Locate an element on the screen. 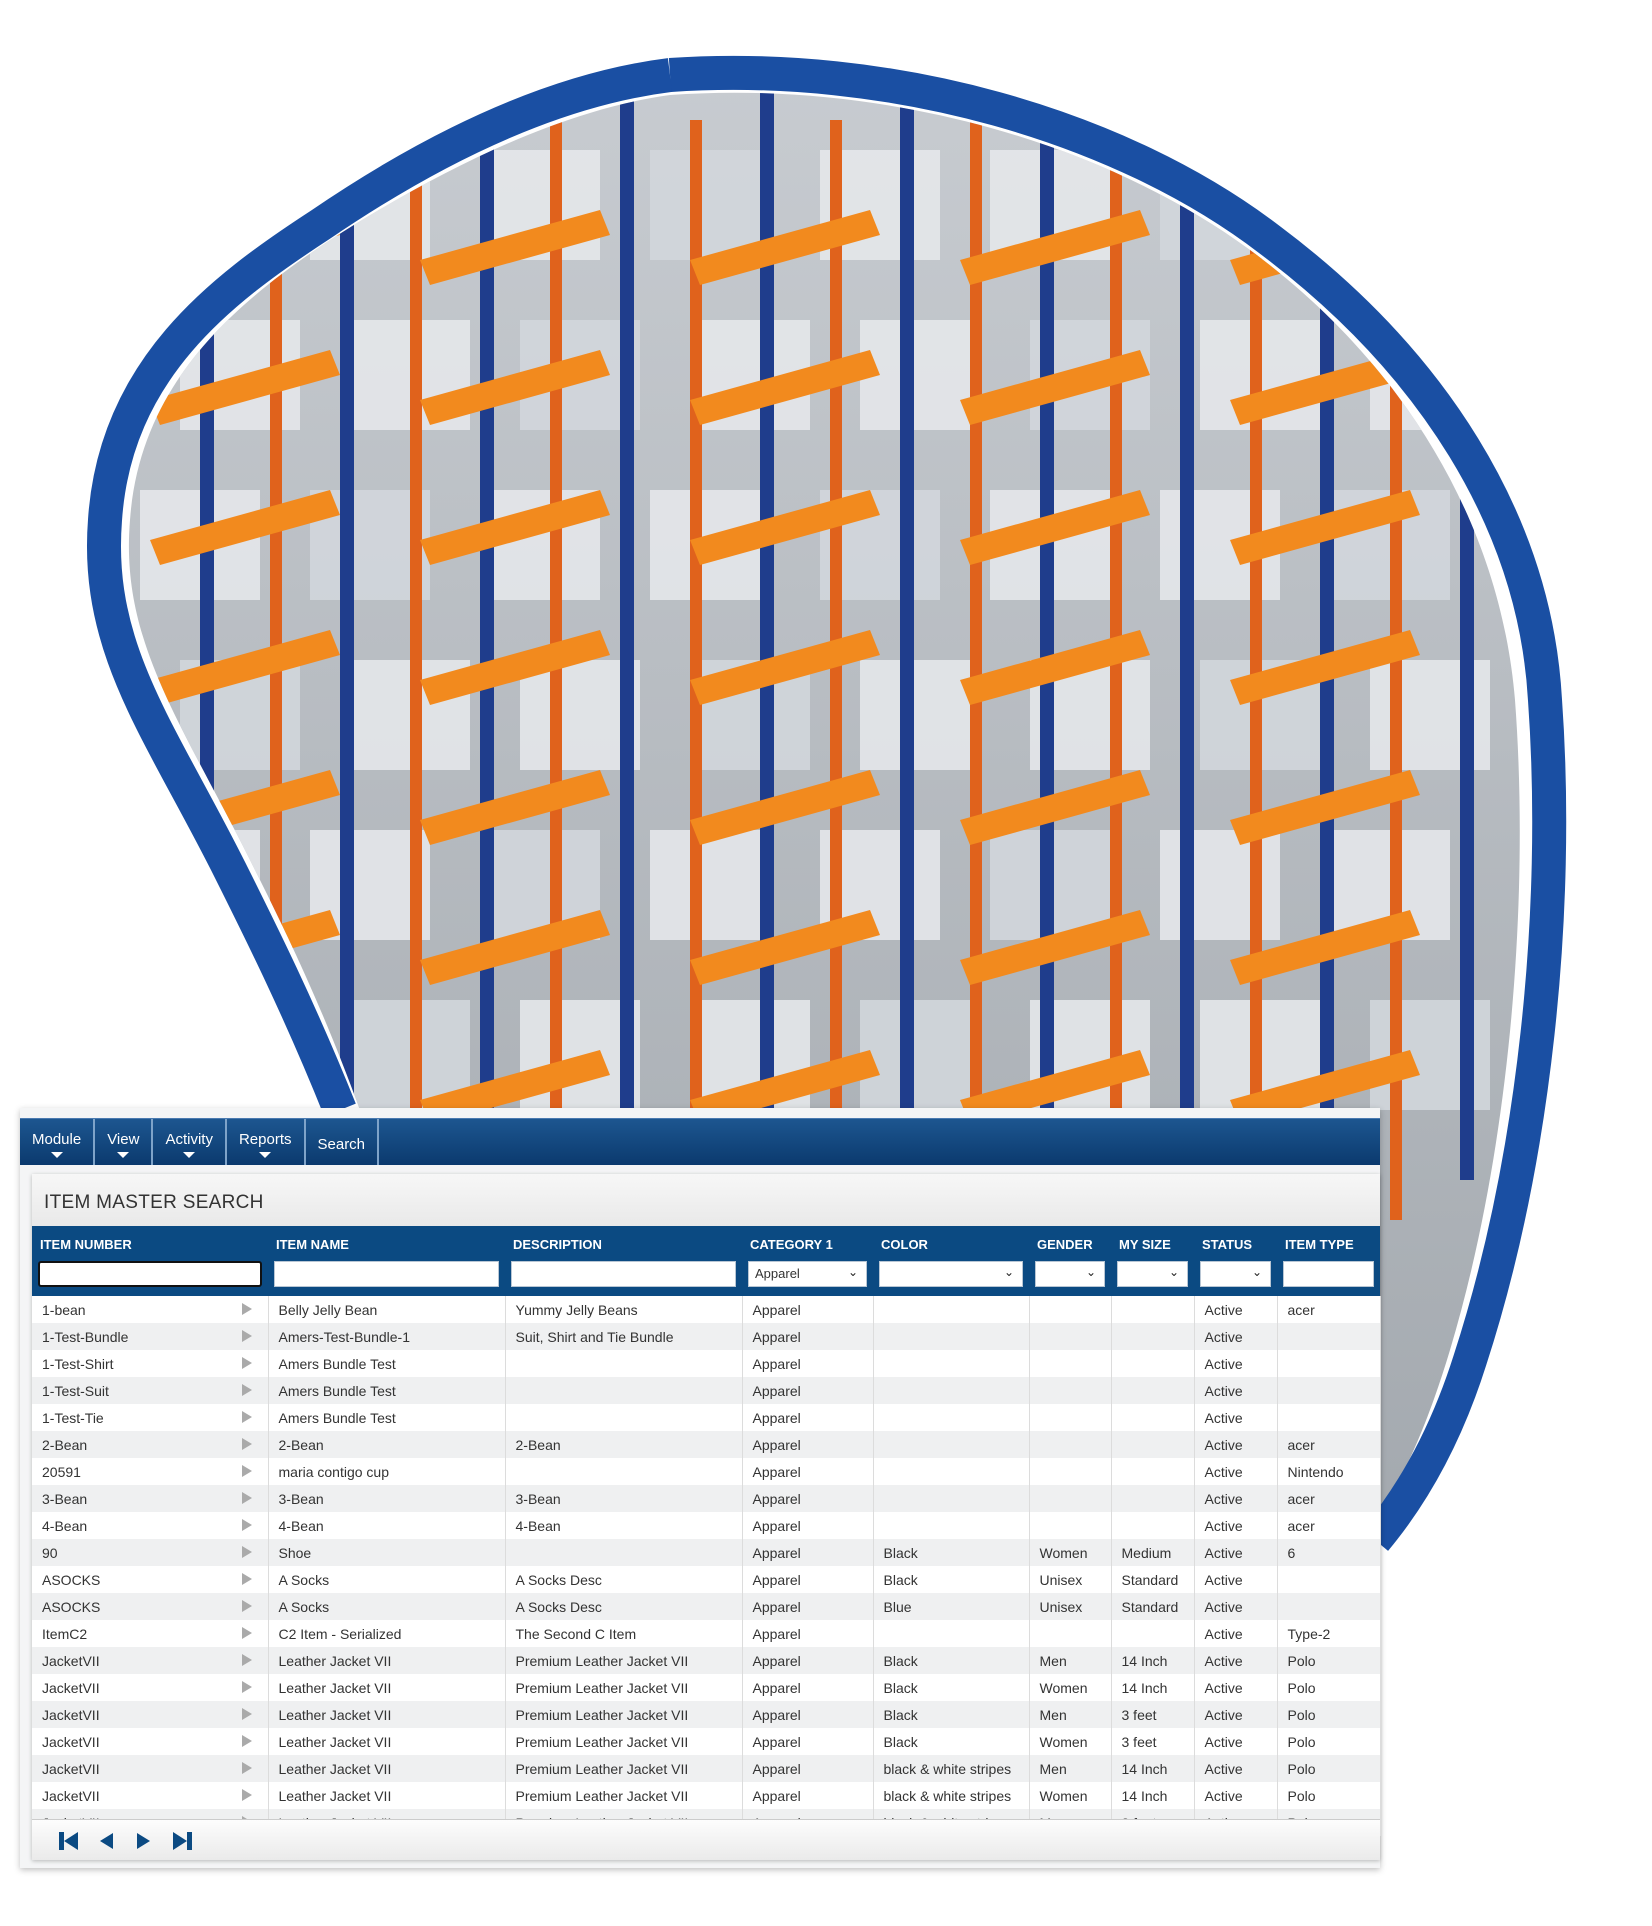 This screenshot has width=1652, height=1926. gender-select: ⌄ is located at coordinates (1070, 1274).